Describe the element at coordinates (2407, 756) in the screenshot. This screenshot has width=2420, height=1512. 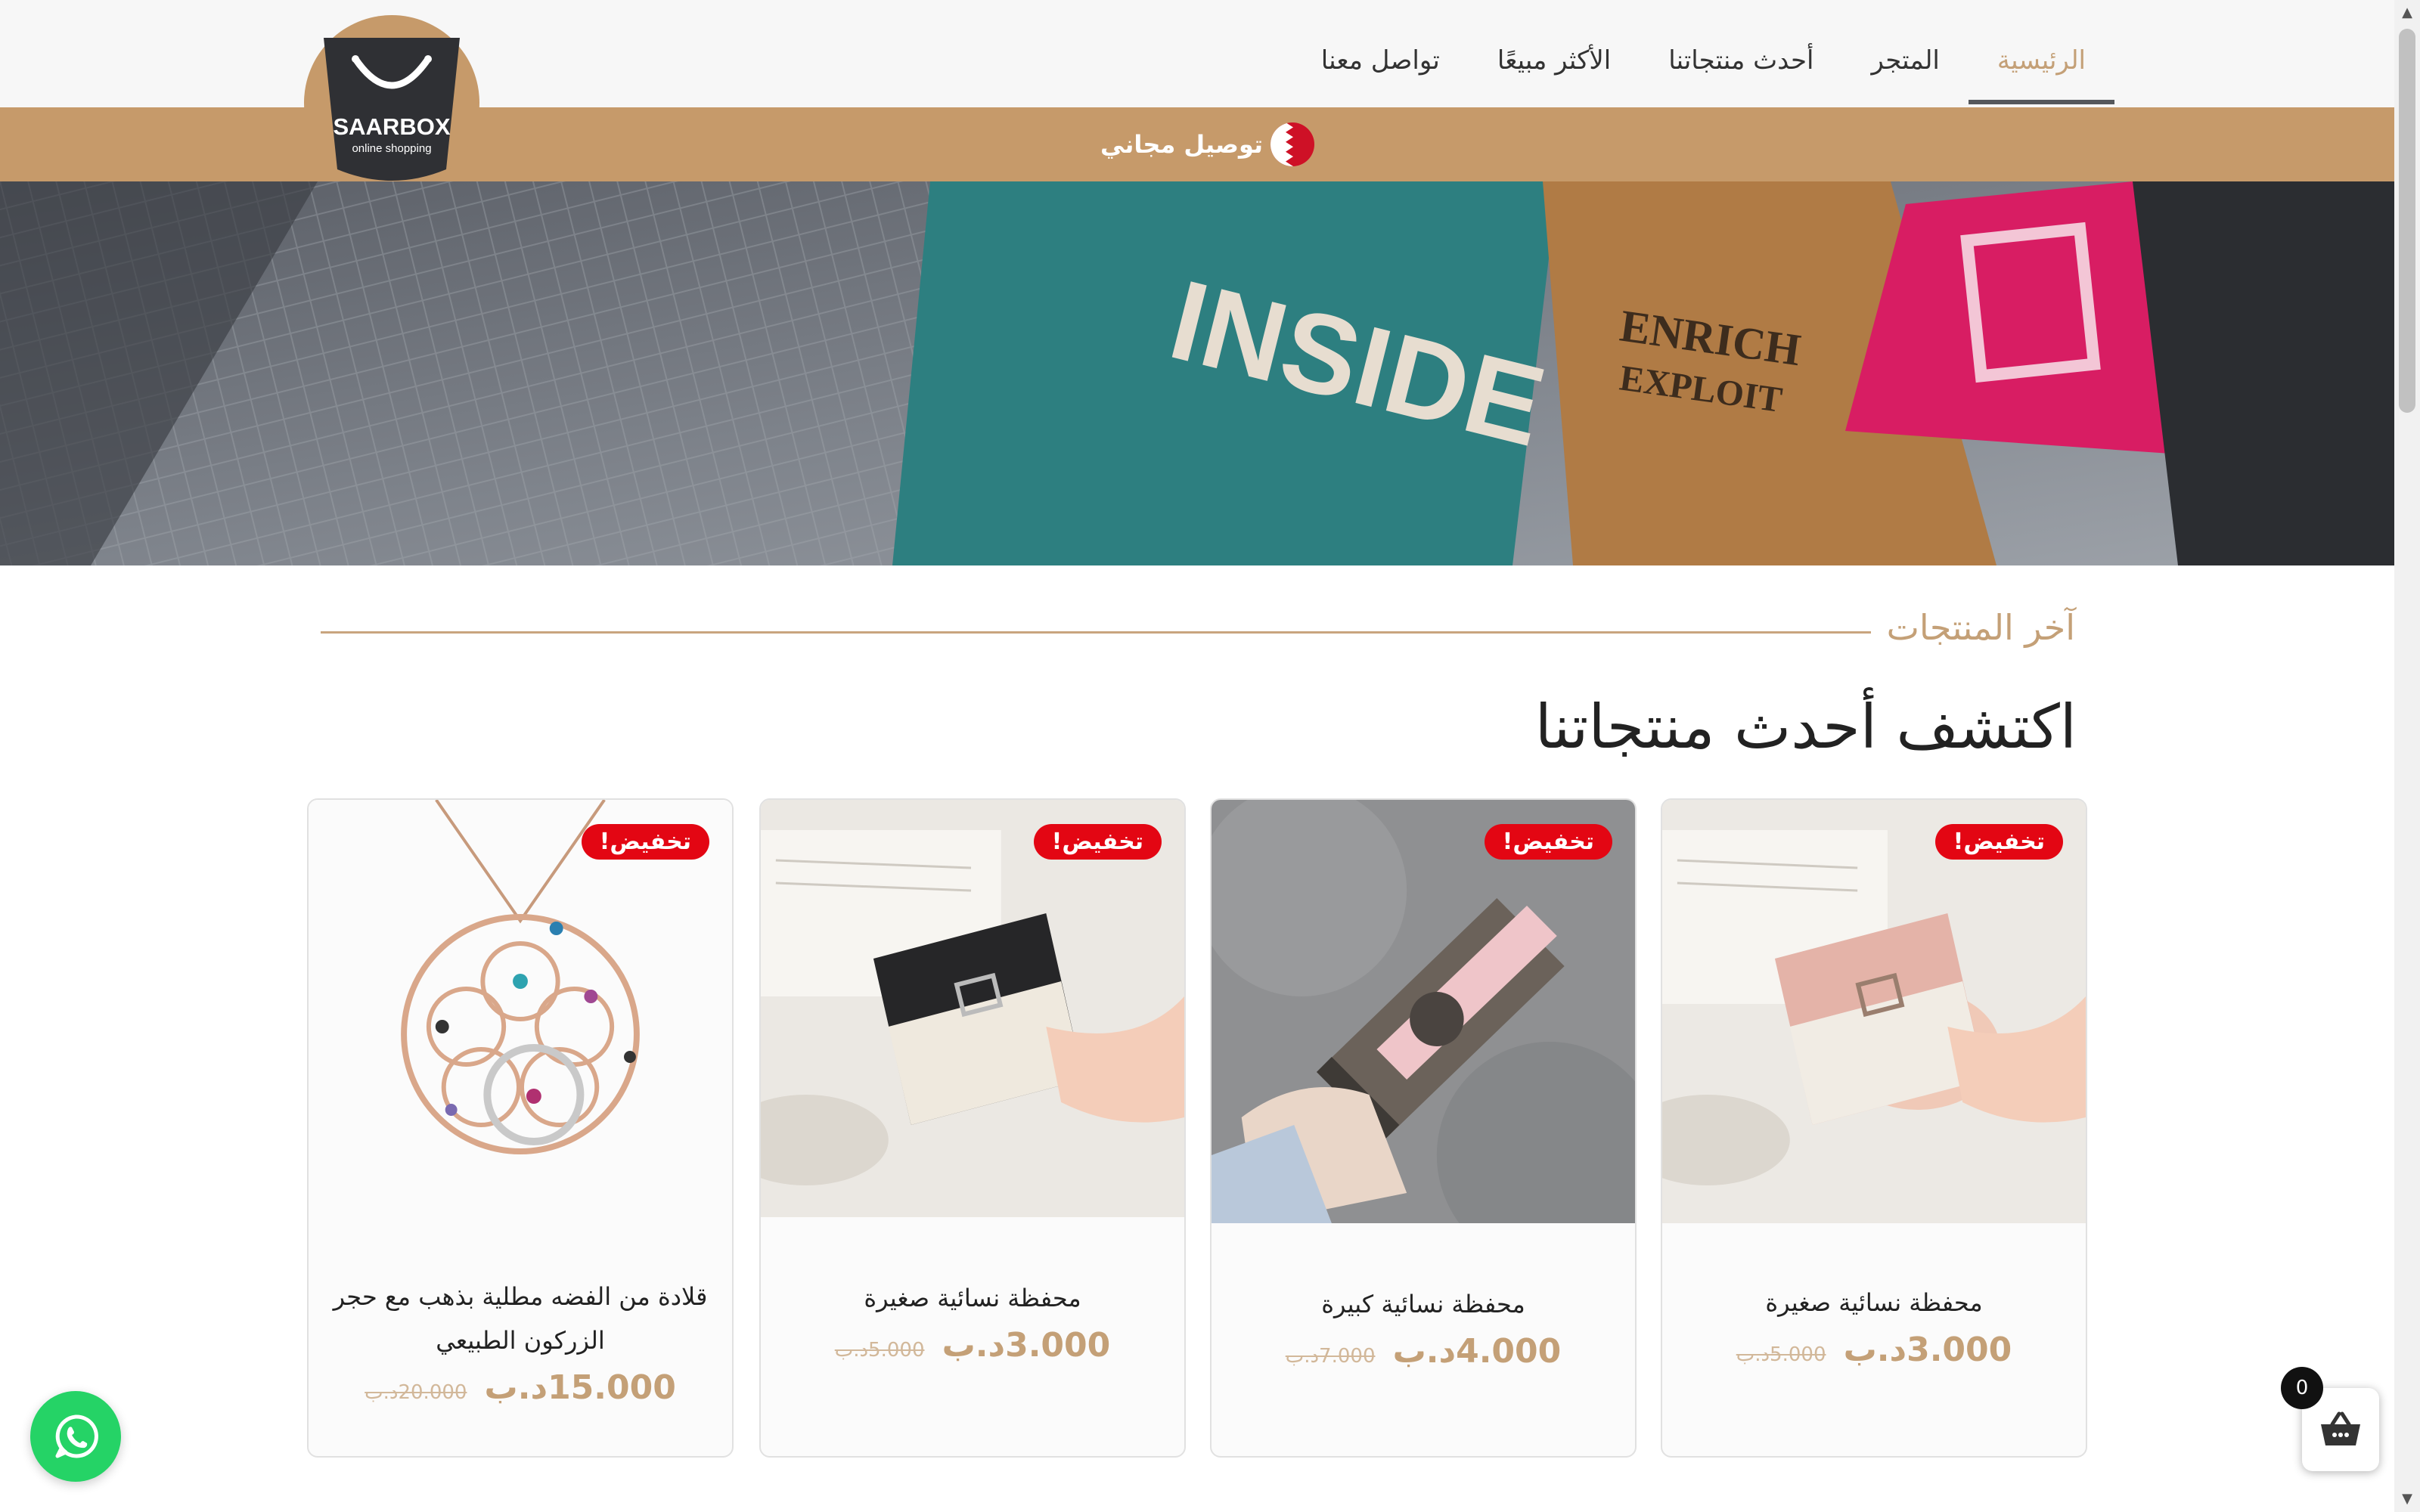
I see `page-scrollbar: ▲ ▼` at that location.